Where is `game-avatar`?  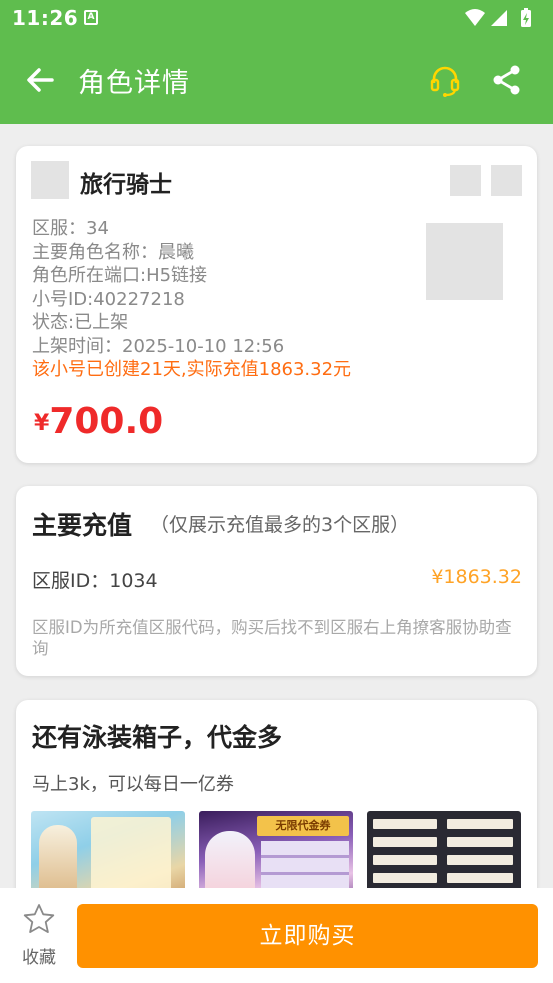
game-avatar is located at coordinates (50, 180).